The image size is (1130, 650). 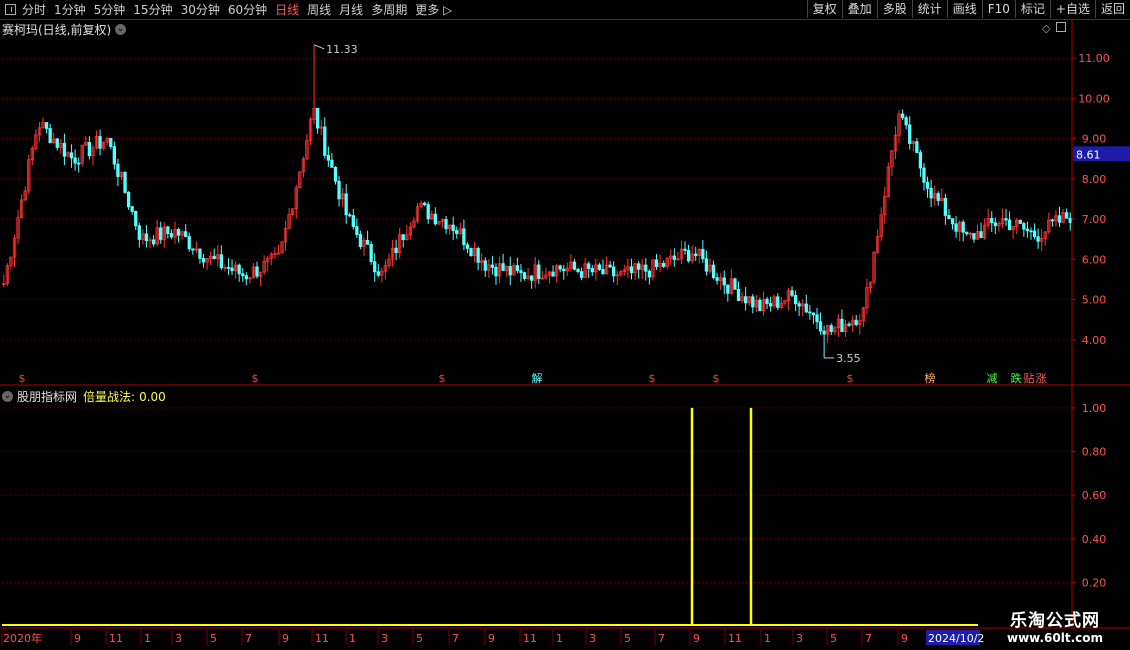 I want to click on period-tabs: 分时 1分钟 5分钟 15分钟 30分钟 60分钟 日线 周线 月线 多周期 更多 ▷, so click(x=230, y=9).